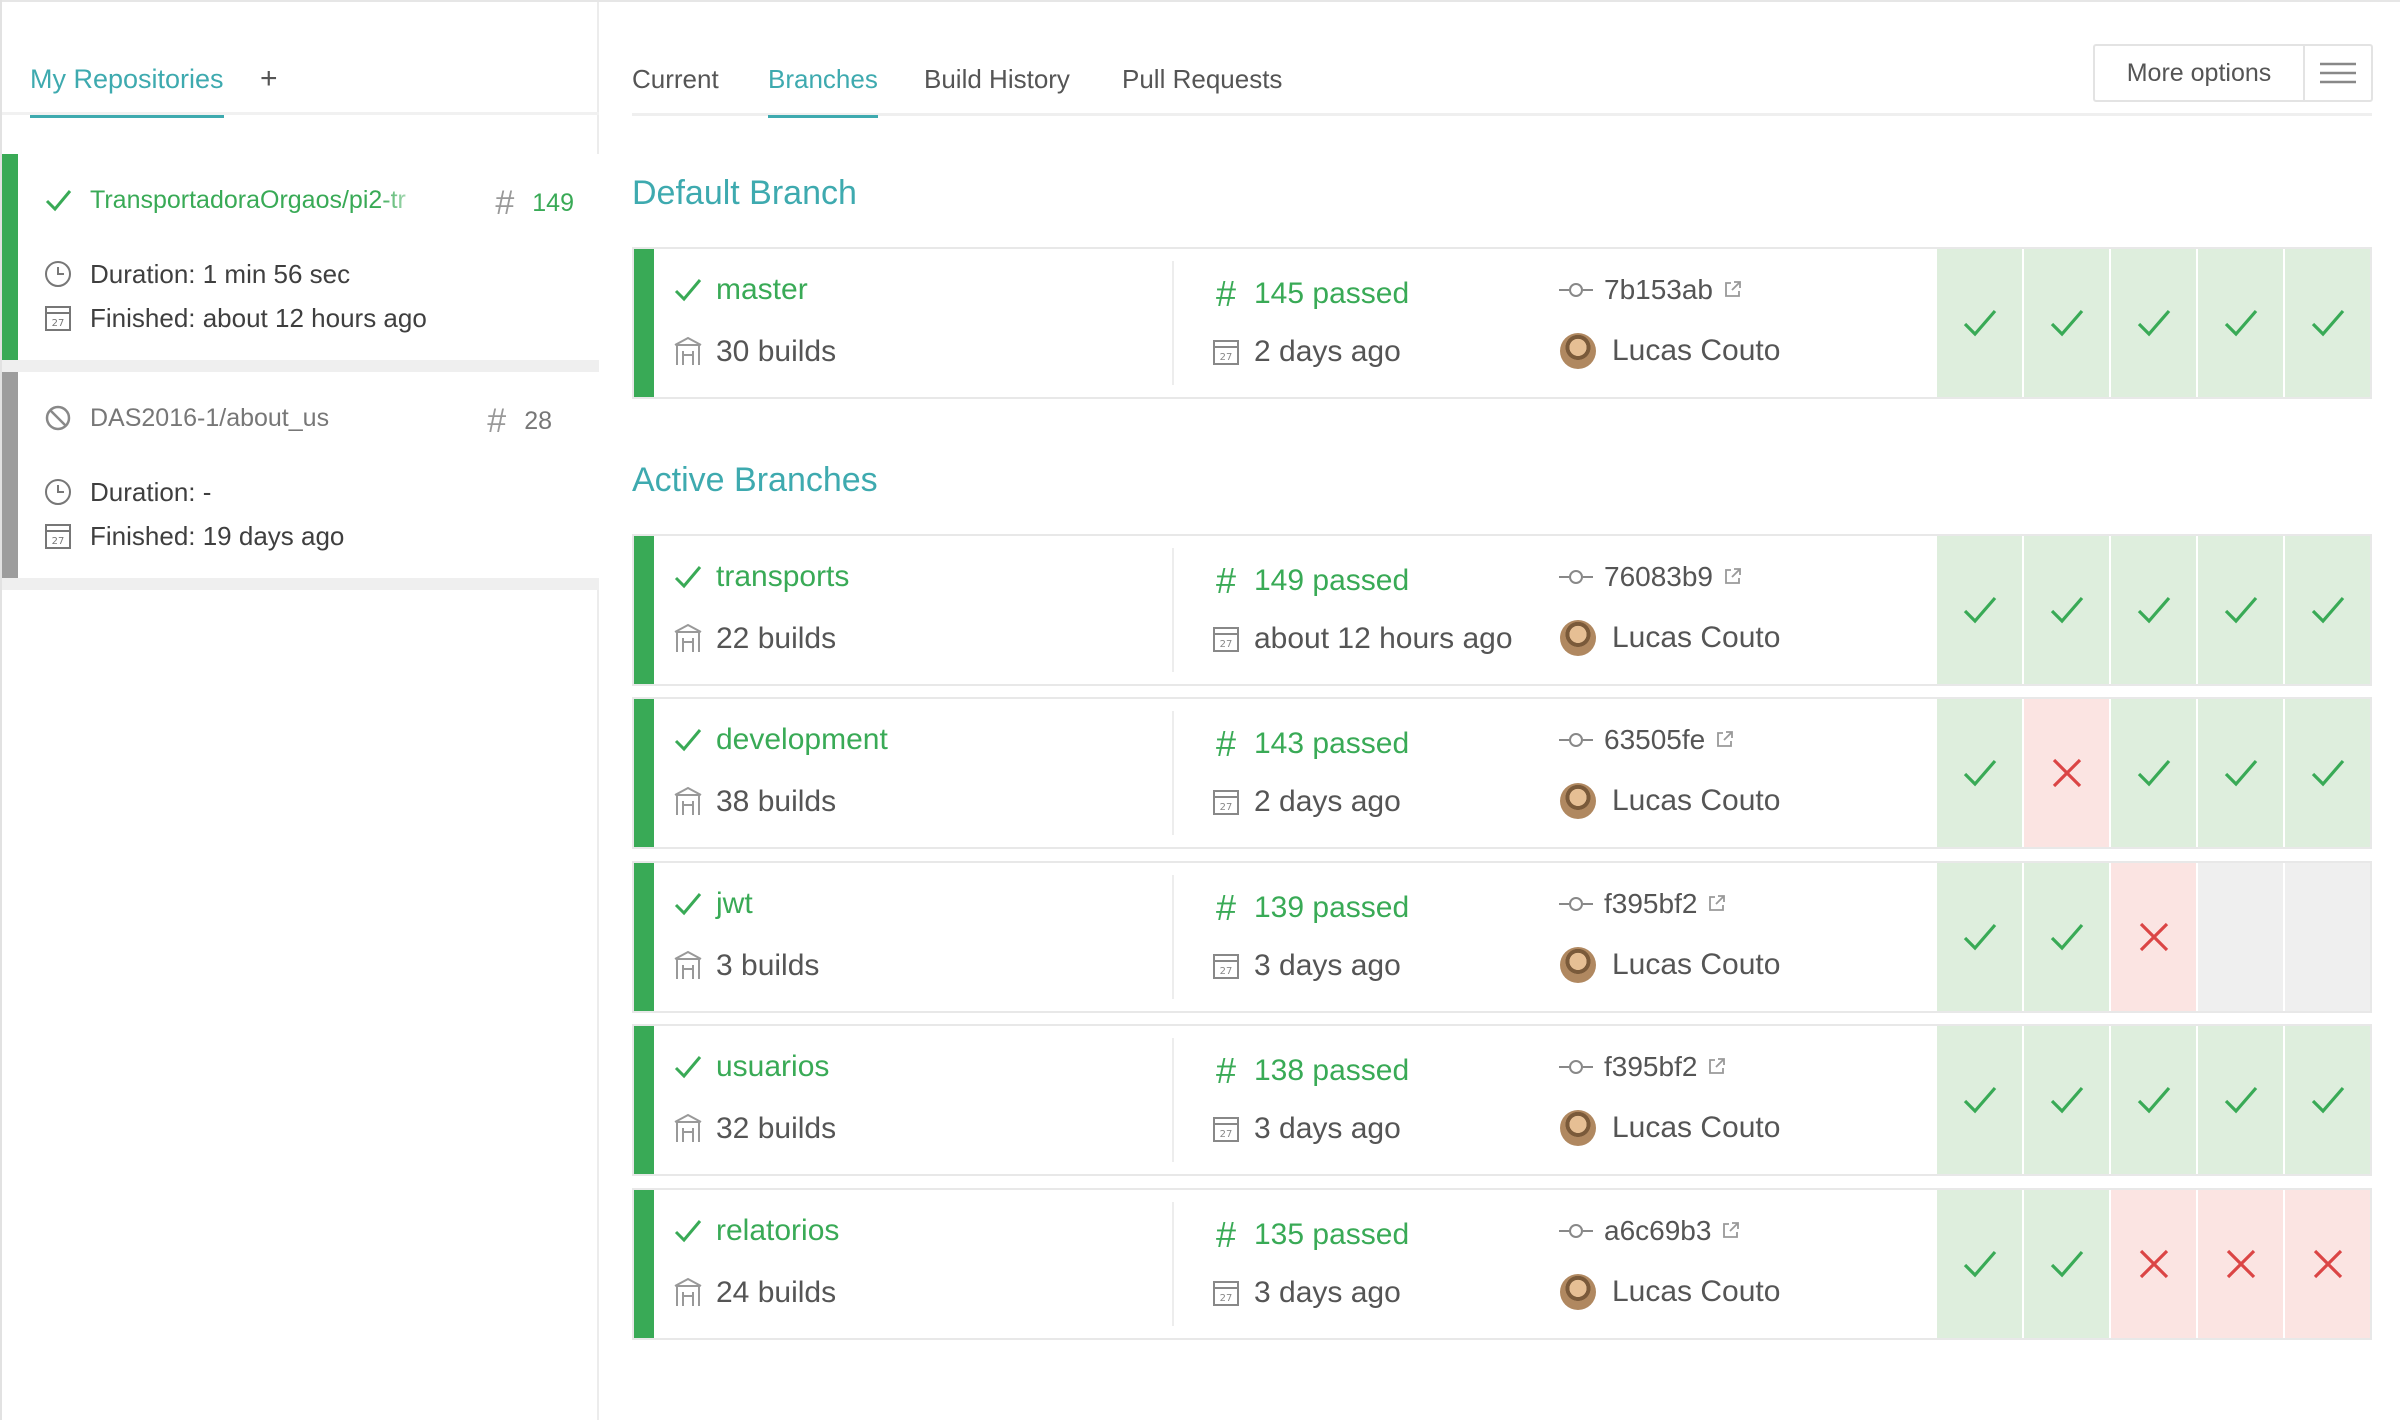 Image resolution: width=2400 pixels, height=1420 pixels. I want to click on branch-name-link: transports, so click(782, 577).